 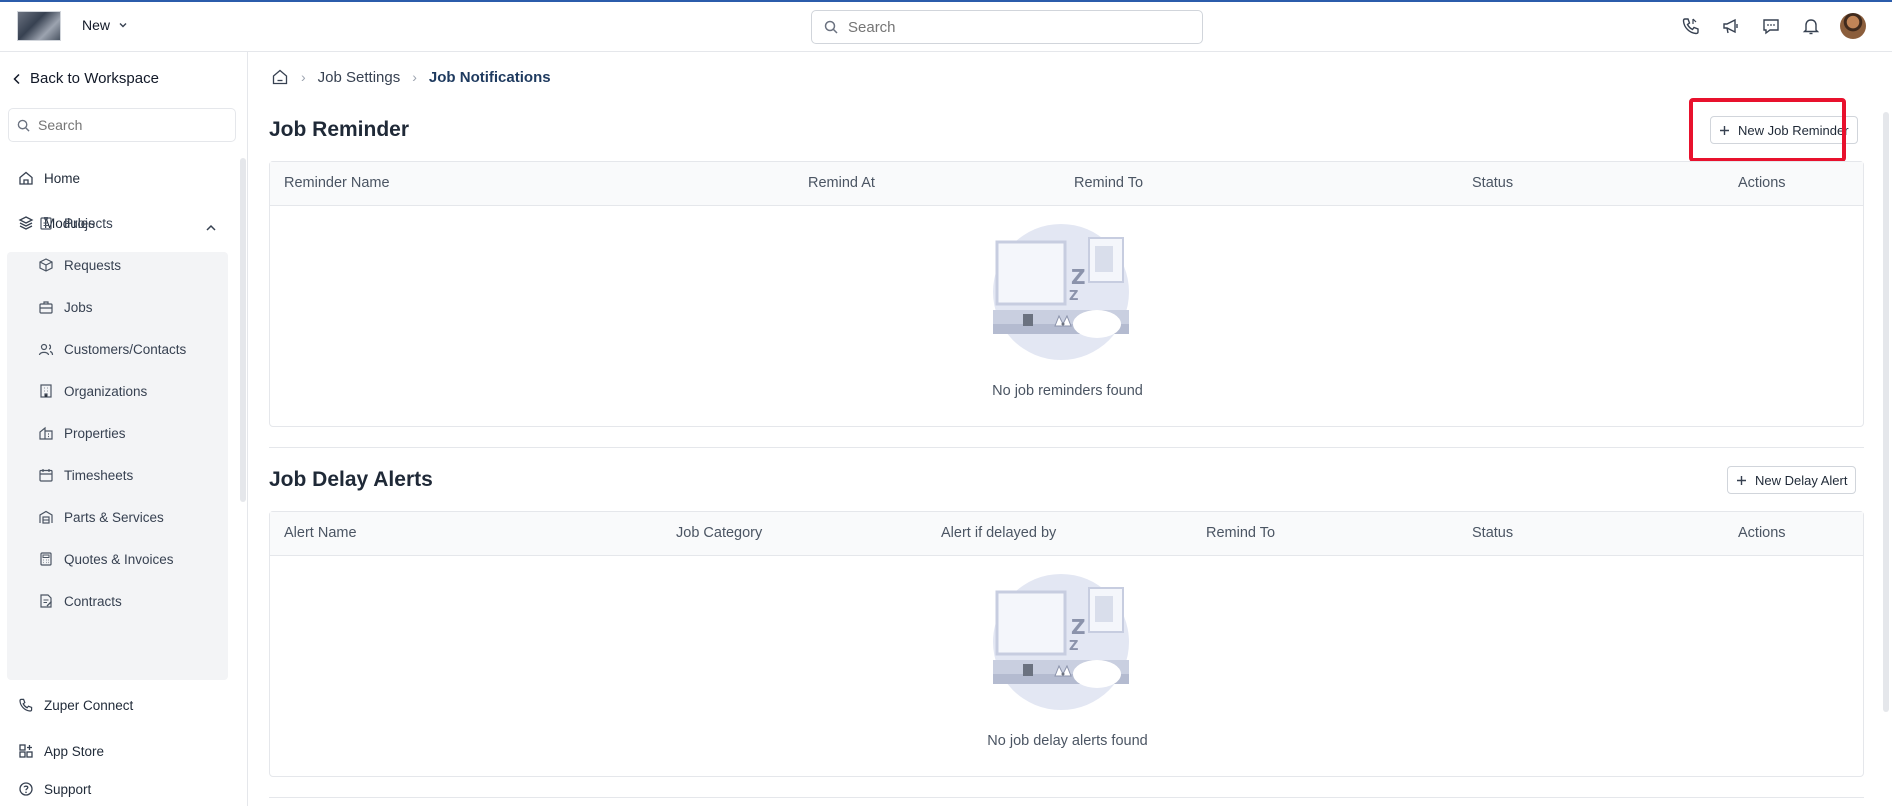 I want to click on module-item-label: Requests, so click(x=93, y=265).